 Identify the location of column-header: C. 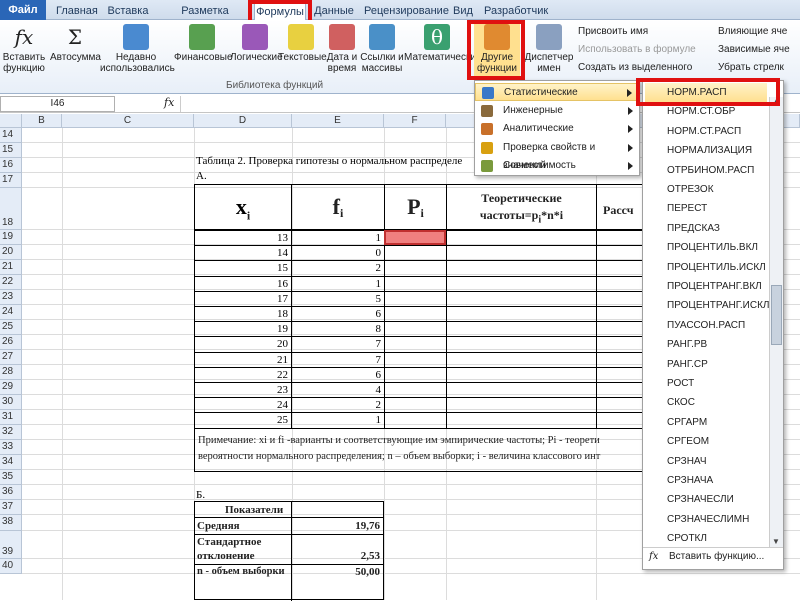
(128, 121).